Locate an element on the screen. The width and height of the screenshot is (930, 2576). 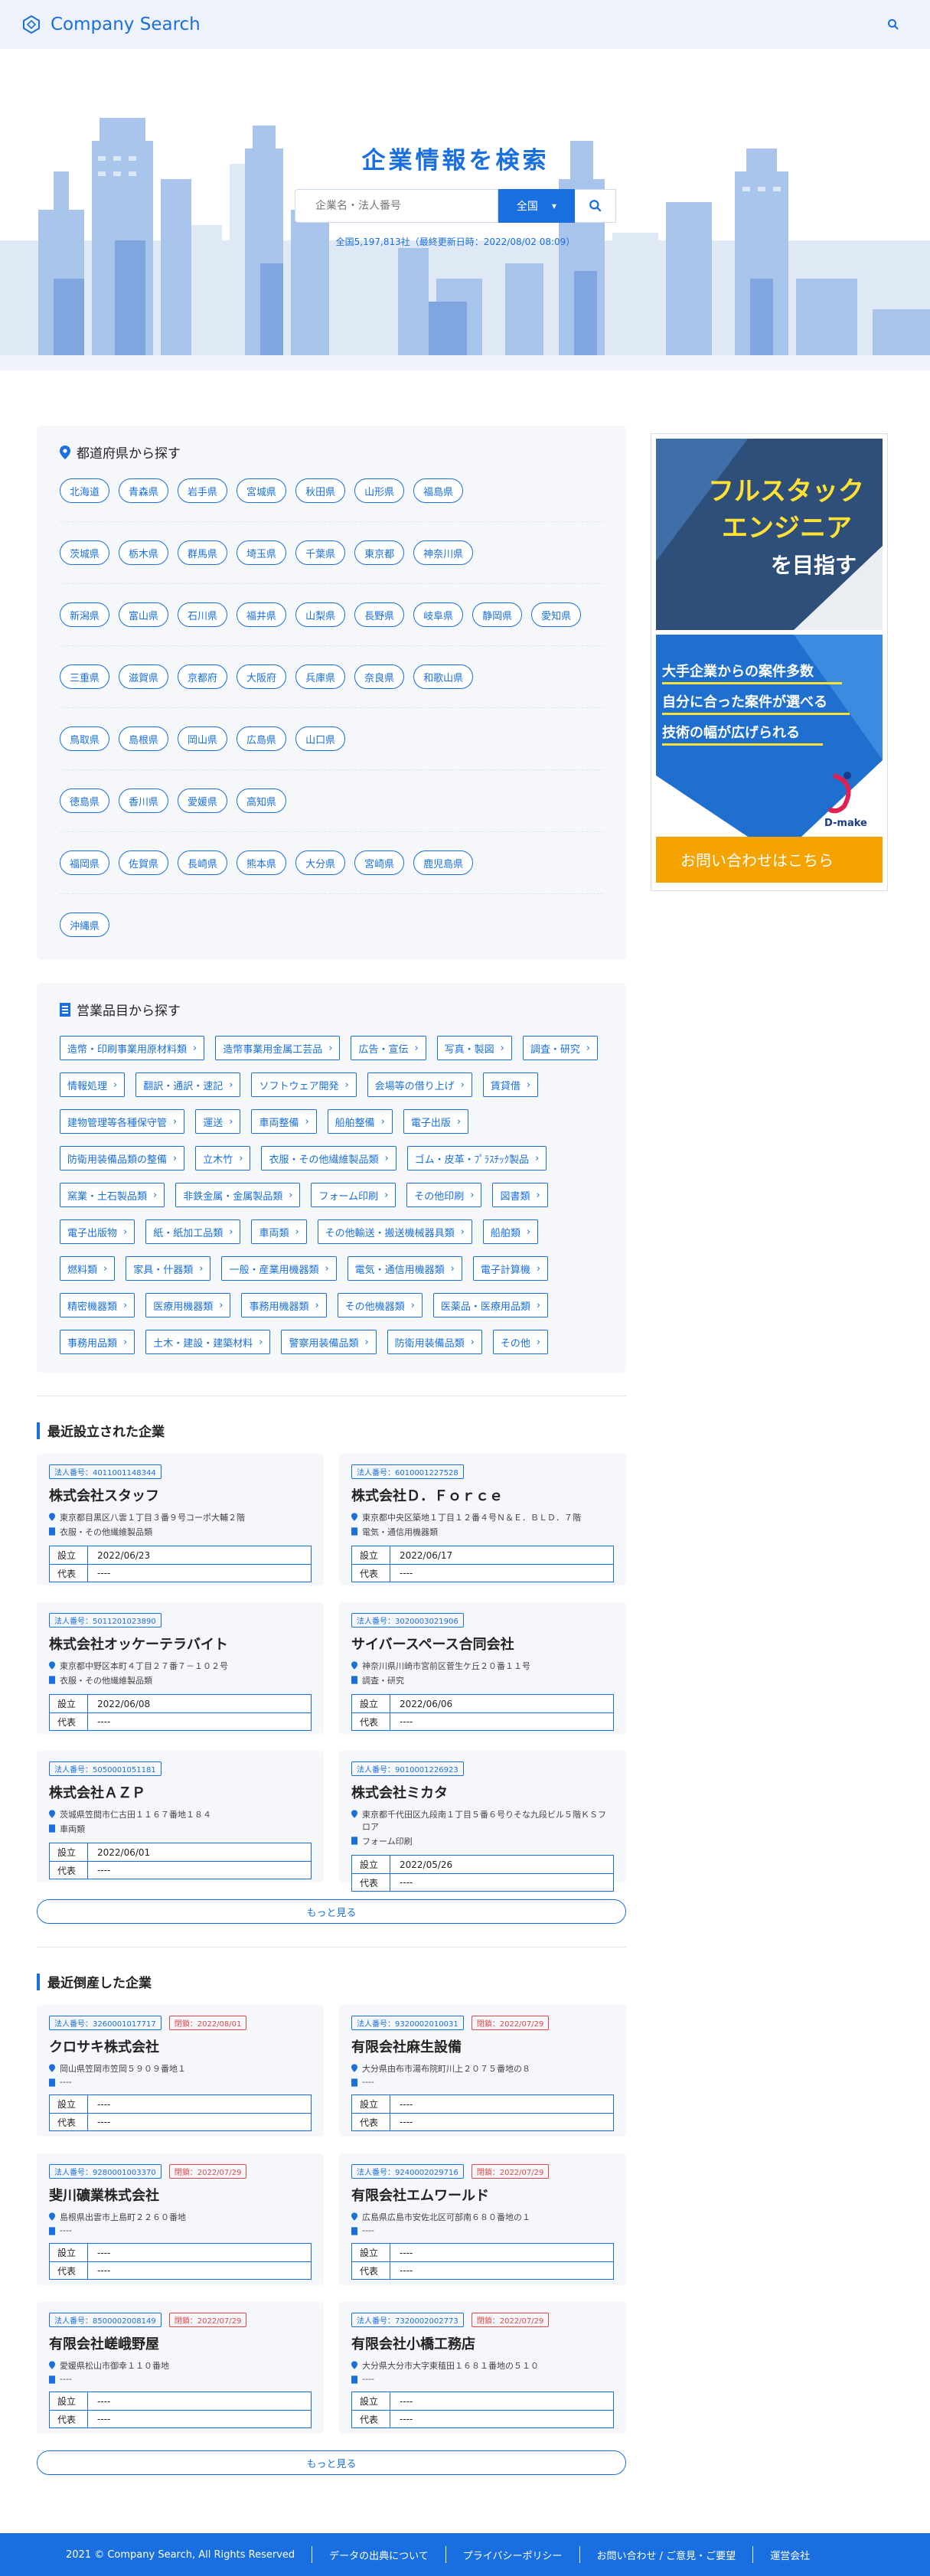
company-name: 株式会社Ｄ．Ｆｏｒｃｅ is located at coordinates (482, 1495).